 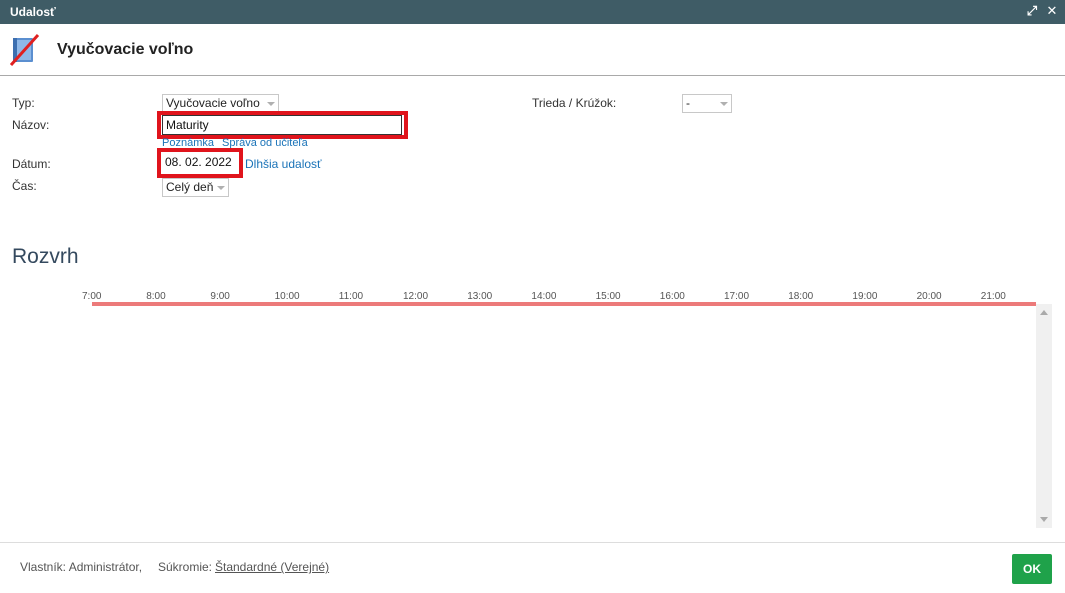 What do you see at coordinates (23, 103) in the screenshot?
I see `type-label: Typ:` at bounding box center [23, 103].